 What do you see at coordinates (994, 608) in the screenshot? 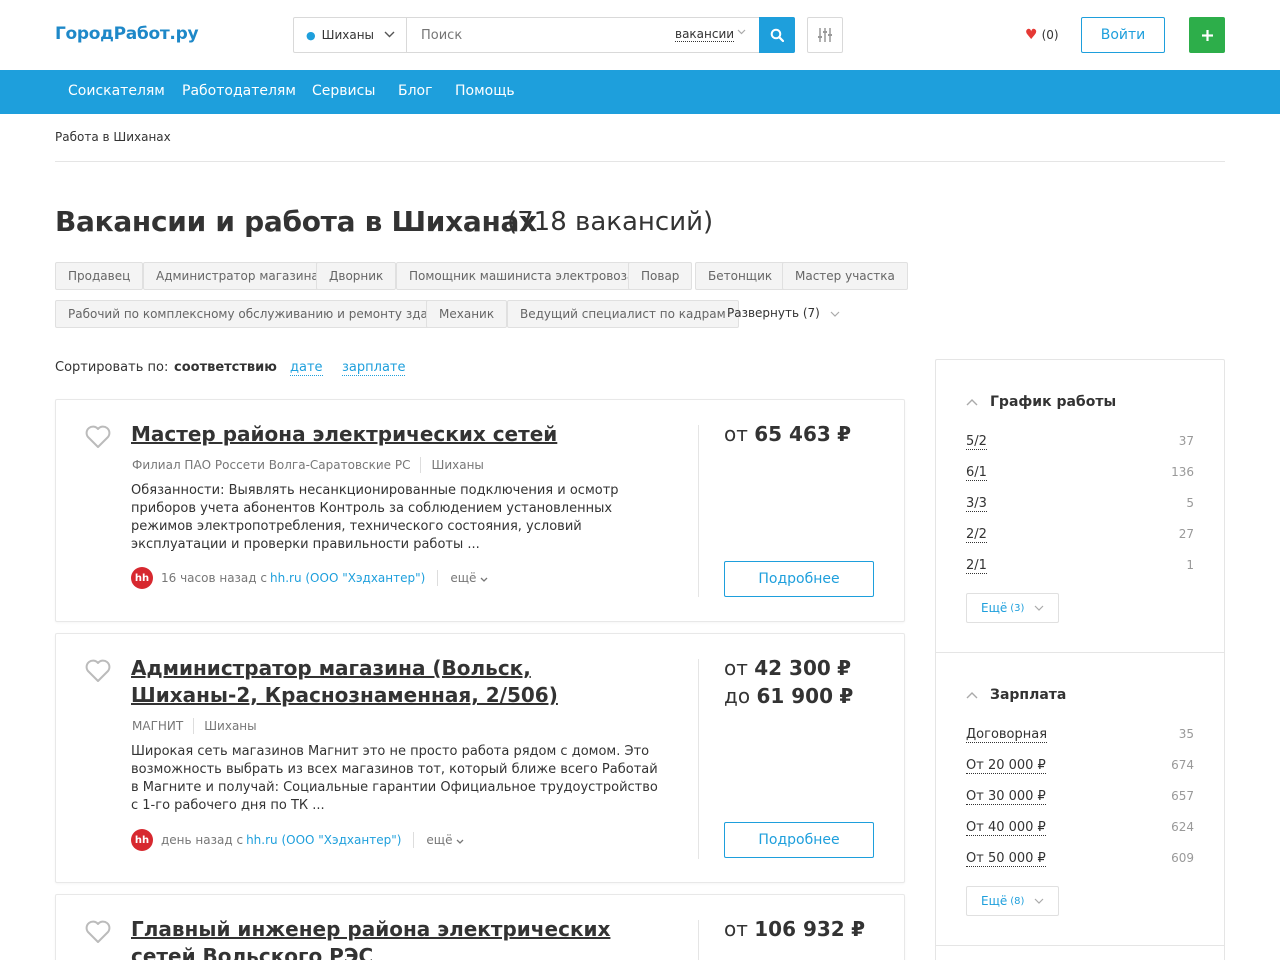
I see `more-button-label: Ещё` at bounding box center [994, 608].